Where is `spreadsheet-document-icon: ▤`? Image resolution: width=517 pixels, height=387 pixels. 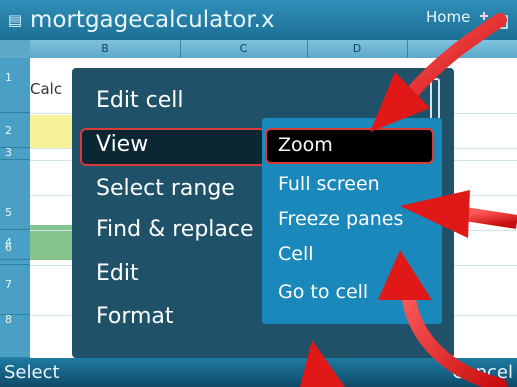 spreadsheet-document-icon: ▤ is located at coordinates (15, 20).